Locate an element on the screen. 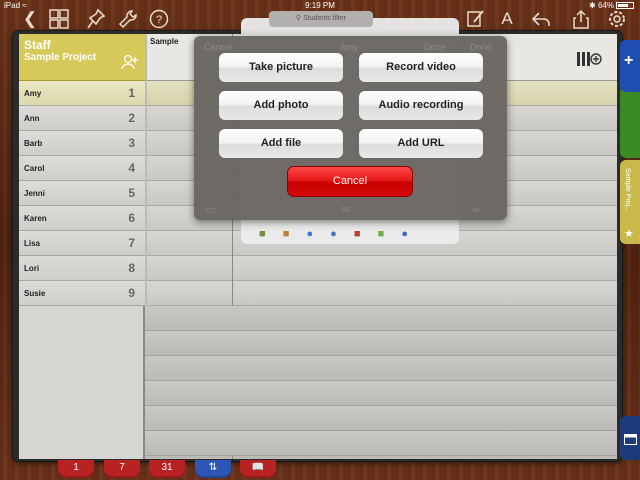  students-filter-field: ⚲ Students filter is located at coordinates (321, 19).